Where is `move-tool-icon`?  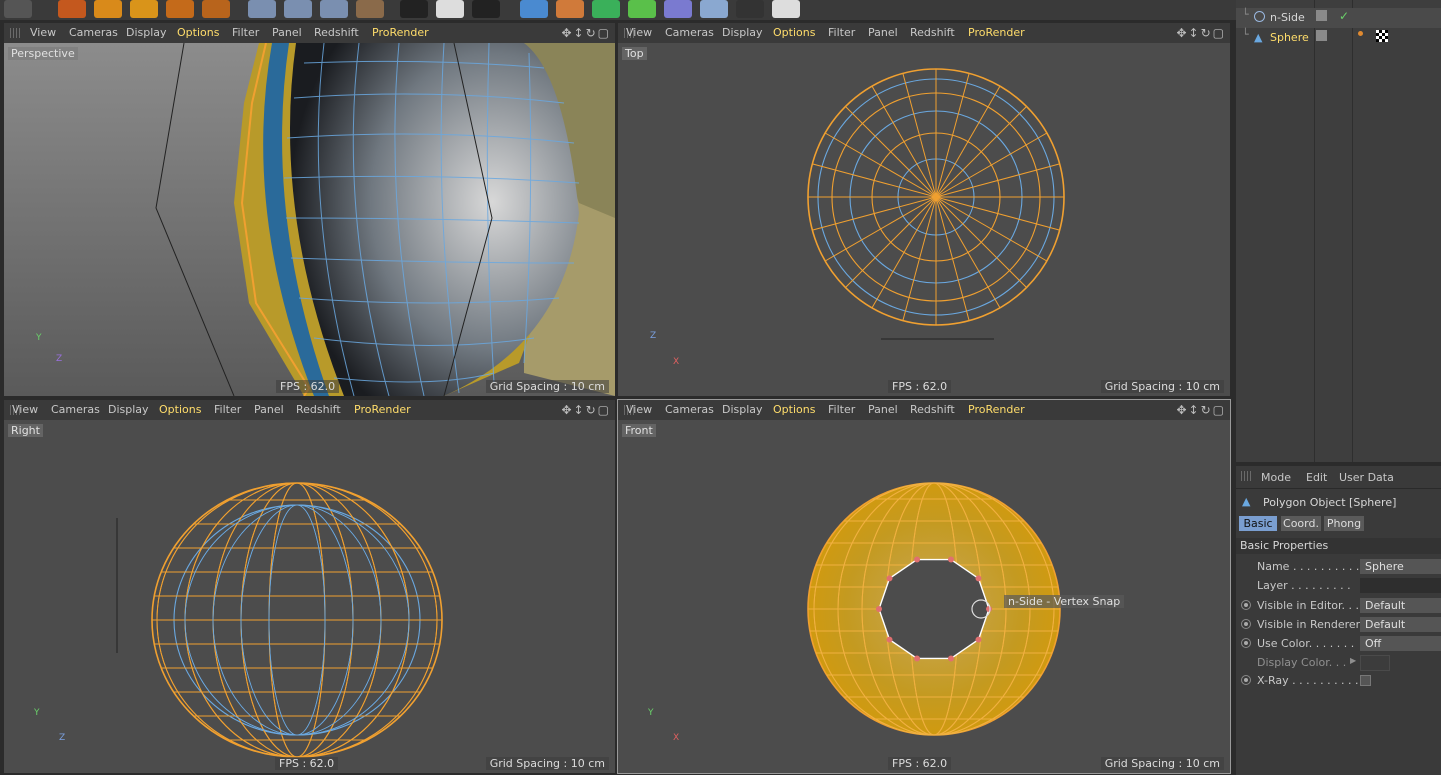 move-tool-icon is located at coordinates (108, 9).